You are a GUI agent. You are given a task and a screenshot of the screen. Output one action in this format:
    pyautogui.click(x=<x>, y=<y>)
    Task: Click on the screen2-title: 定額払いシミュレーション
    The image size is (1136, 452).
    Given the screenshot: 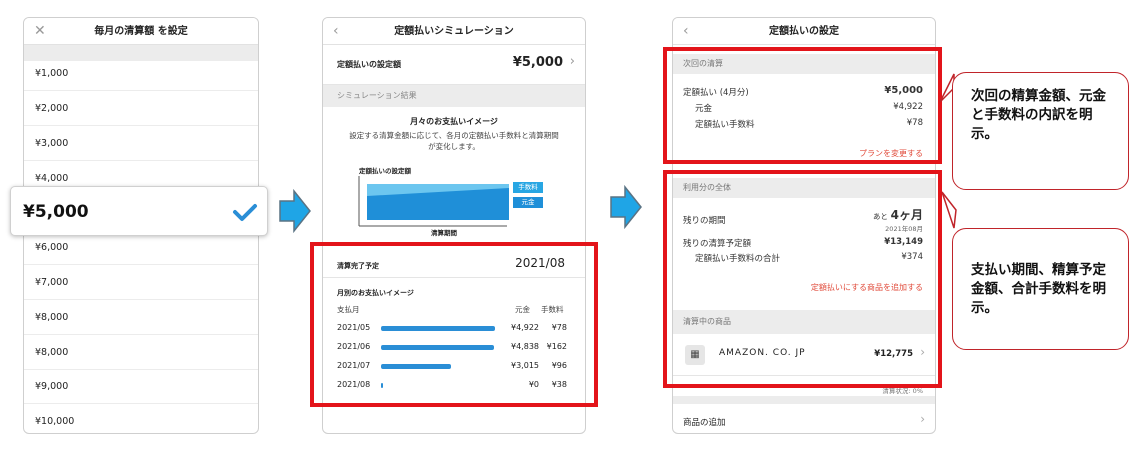 What is the action you would take?
    pyautogui.click(x=454, y=31)
    